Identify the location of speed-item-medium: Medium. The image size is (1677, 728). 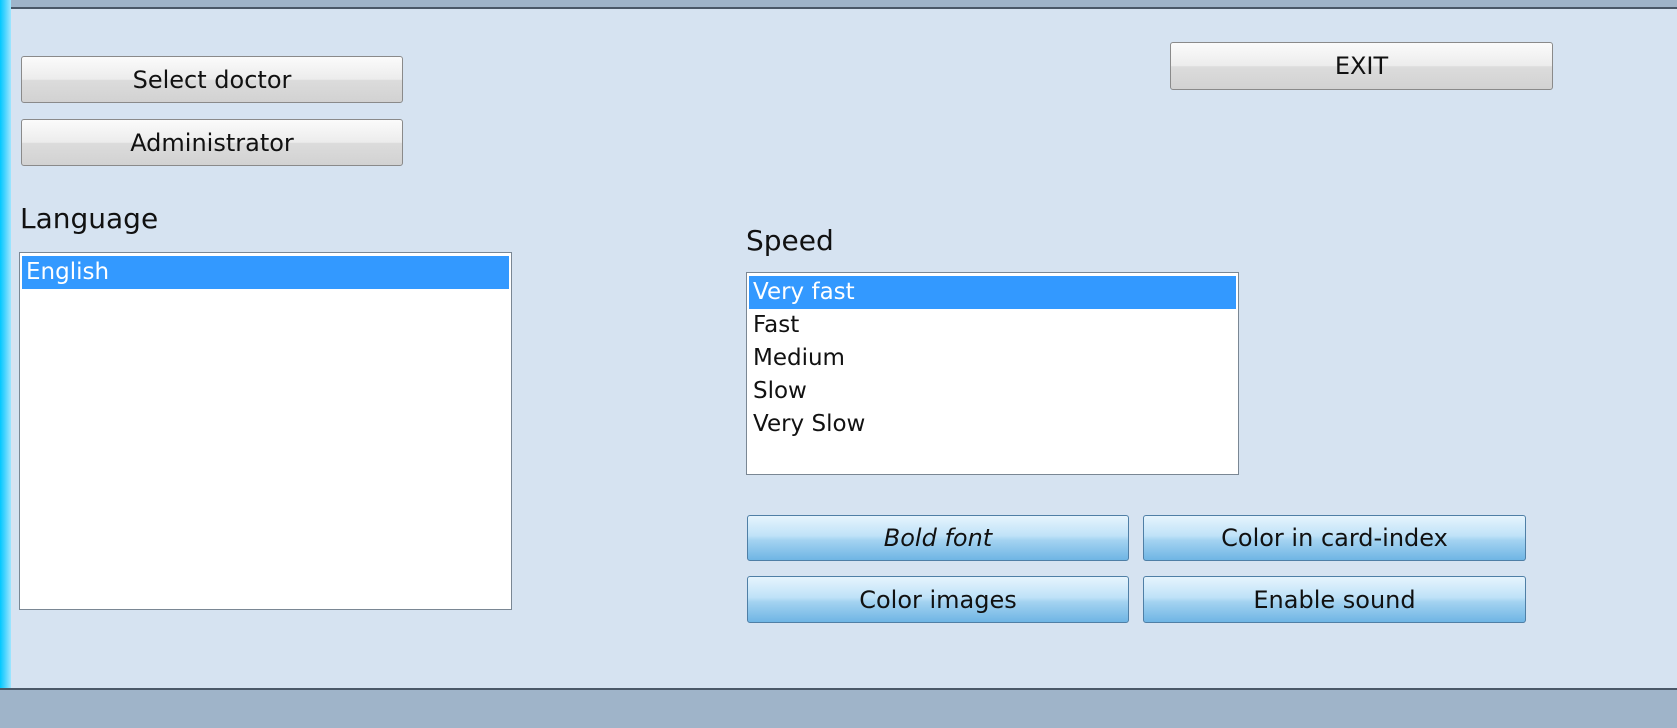
(992, 358).